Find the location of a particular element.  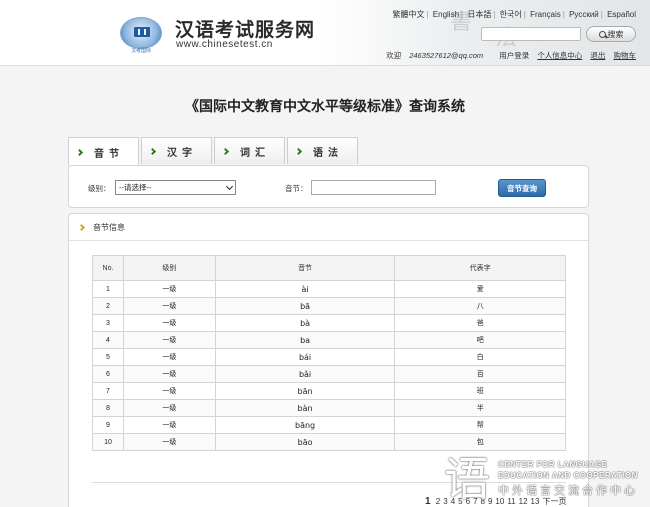

lang-french: Français is located at coordinates (545, 14).